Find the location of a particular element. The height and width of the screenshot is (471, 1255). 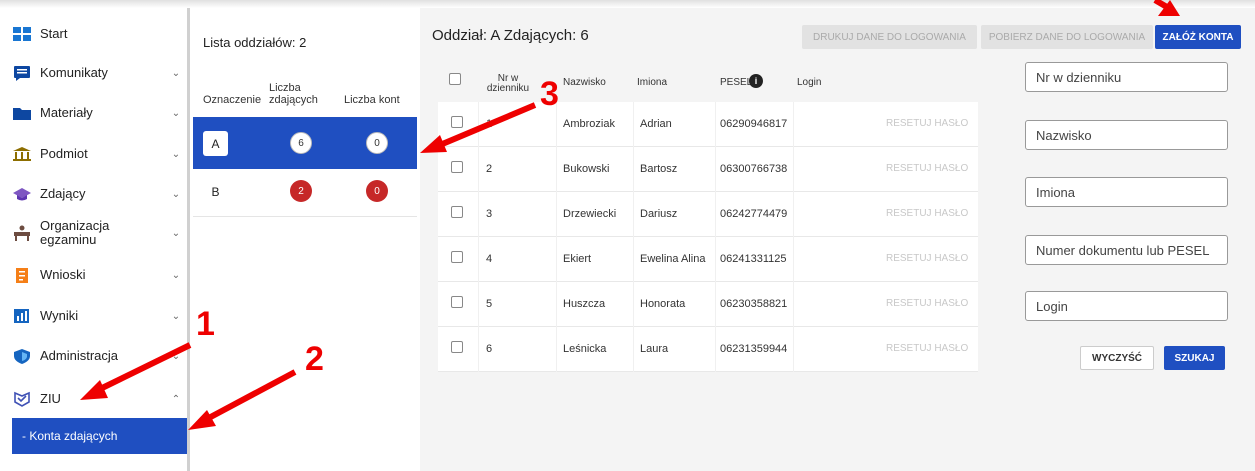

sidebar-item-label: Organizacja egzaminu is located at coordinates (75, 232).